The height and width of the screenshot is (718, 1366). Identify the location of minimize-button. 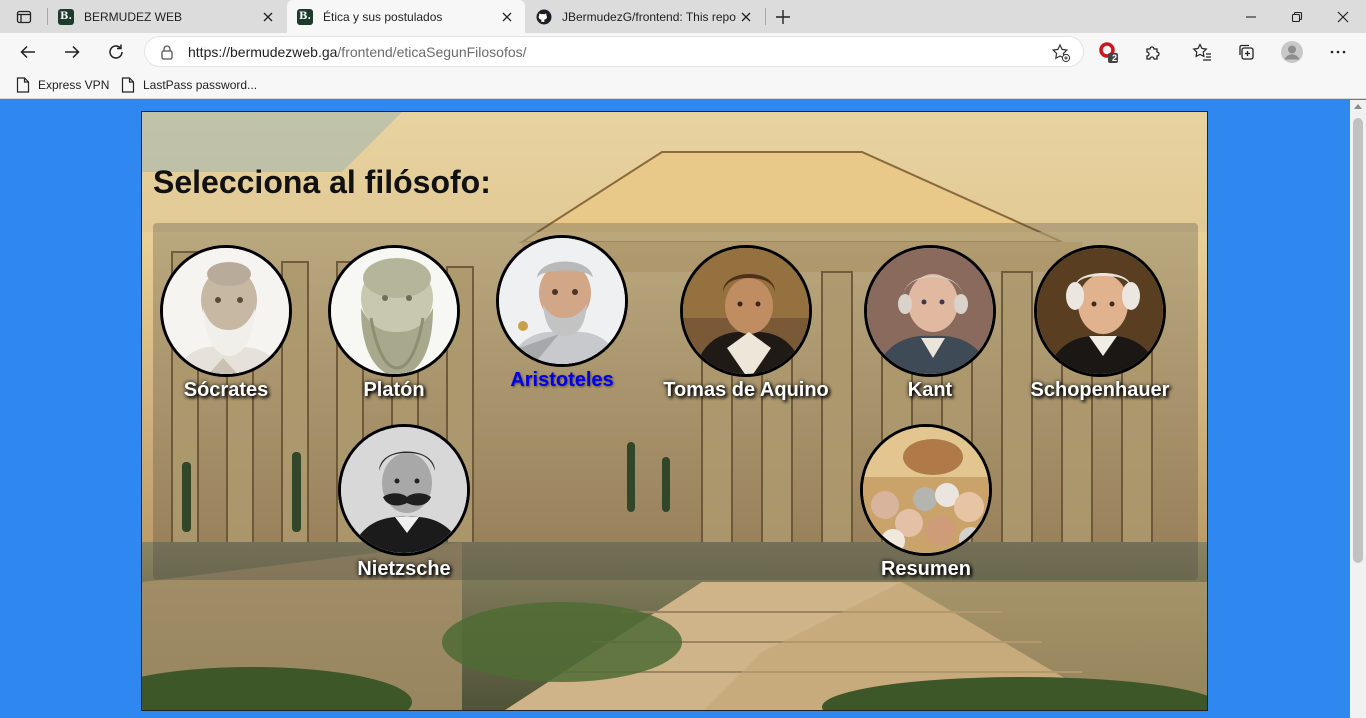
(1251, 16).